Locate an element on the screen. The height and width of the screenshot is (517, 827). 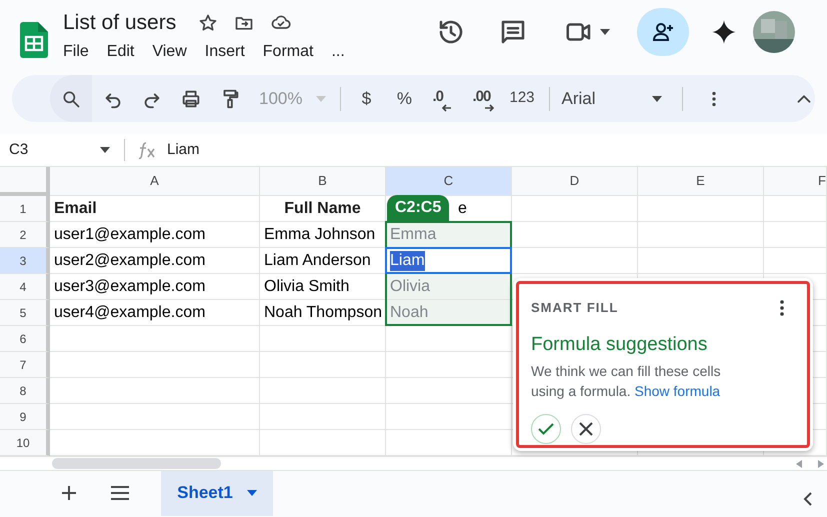
cell-text: Olivia Smith is located at coordinates (306, 286).